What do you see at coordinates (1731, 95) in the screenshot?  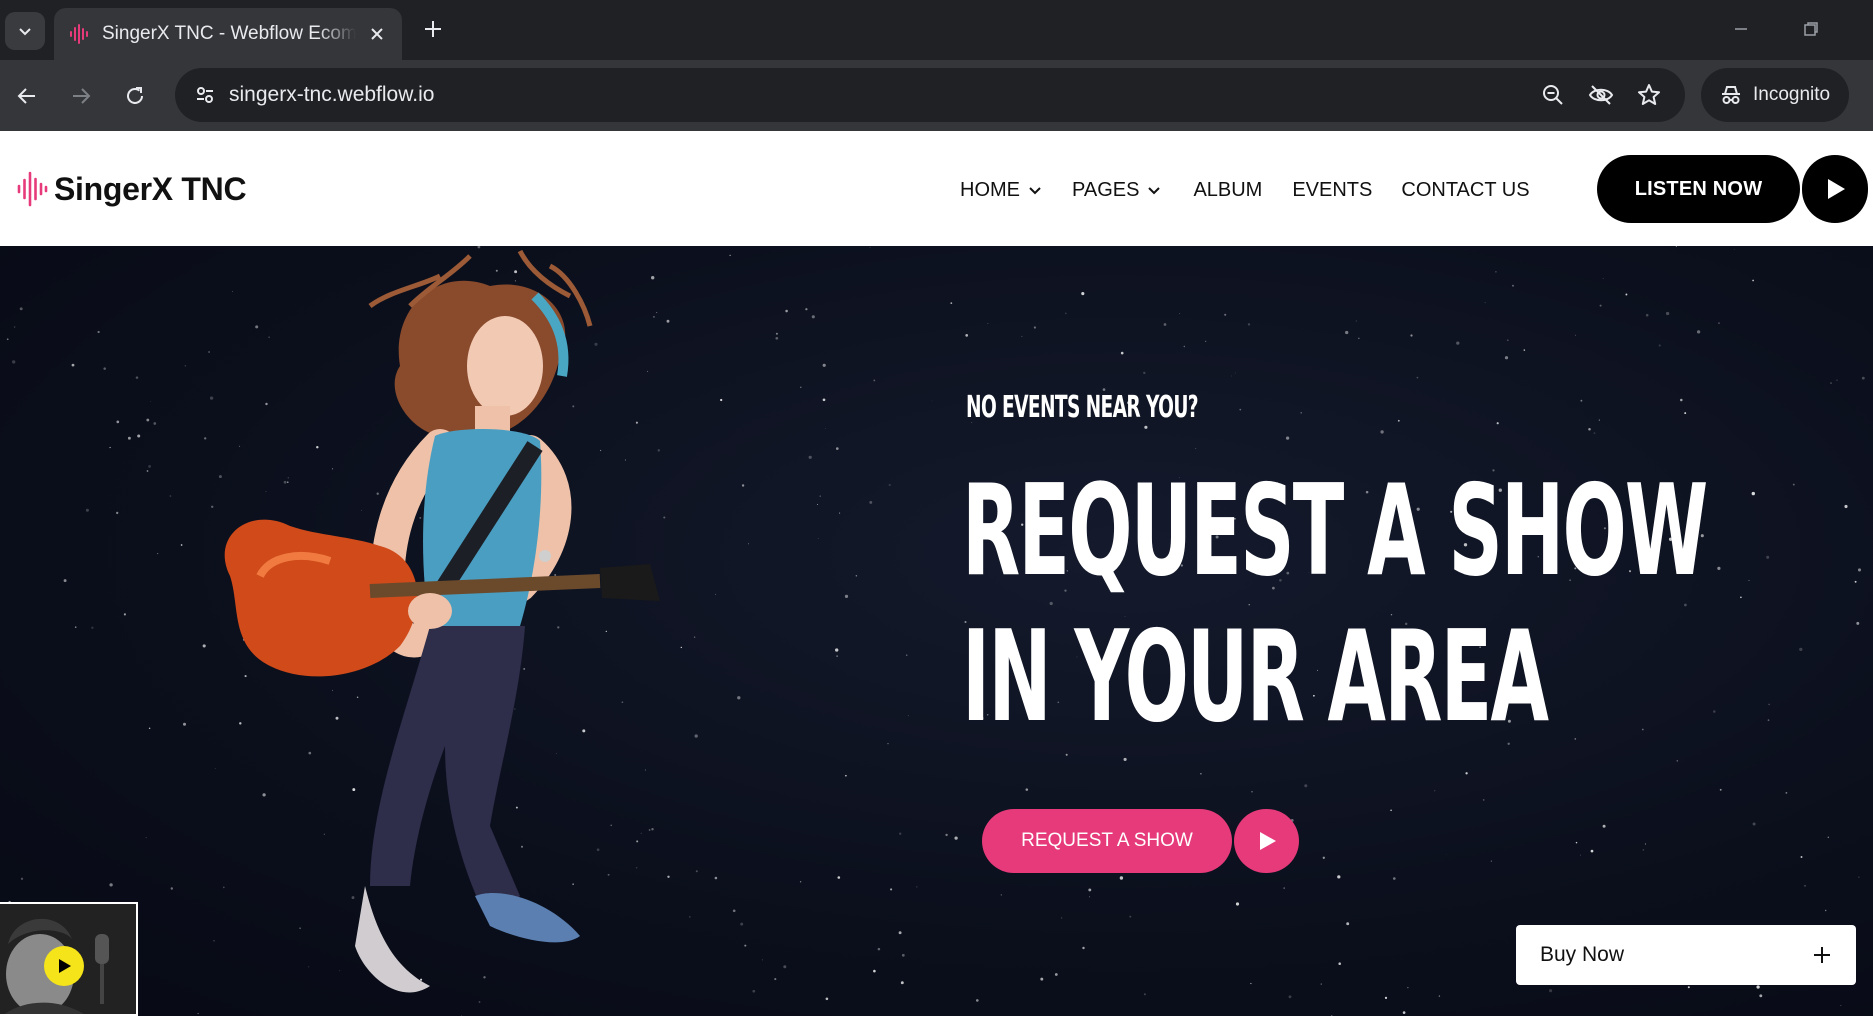 I see `incognito-icon` at bounding box center [1731, 95].